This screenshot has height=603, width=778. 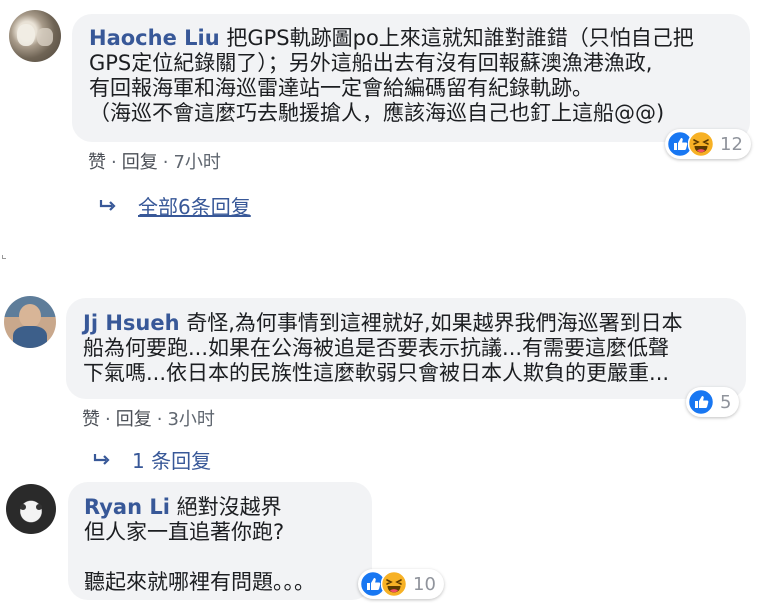 I want to click on comment-text-line: 絕對沒越界, so click(x=229, y=507).